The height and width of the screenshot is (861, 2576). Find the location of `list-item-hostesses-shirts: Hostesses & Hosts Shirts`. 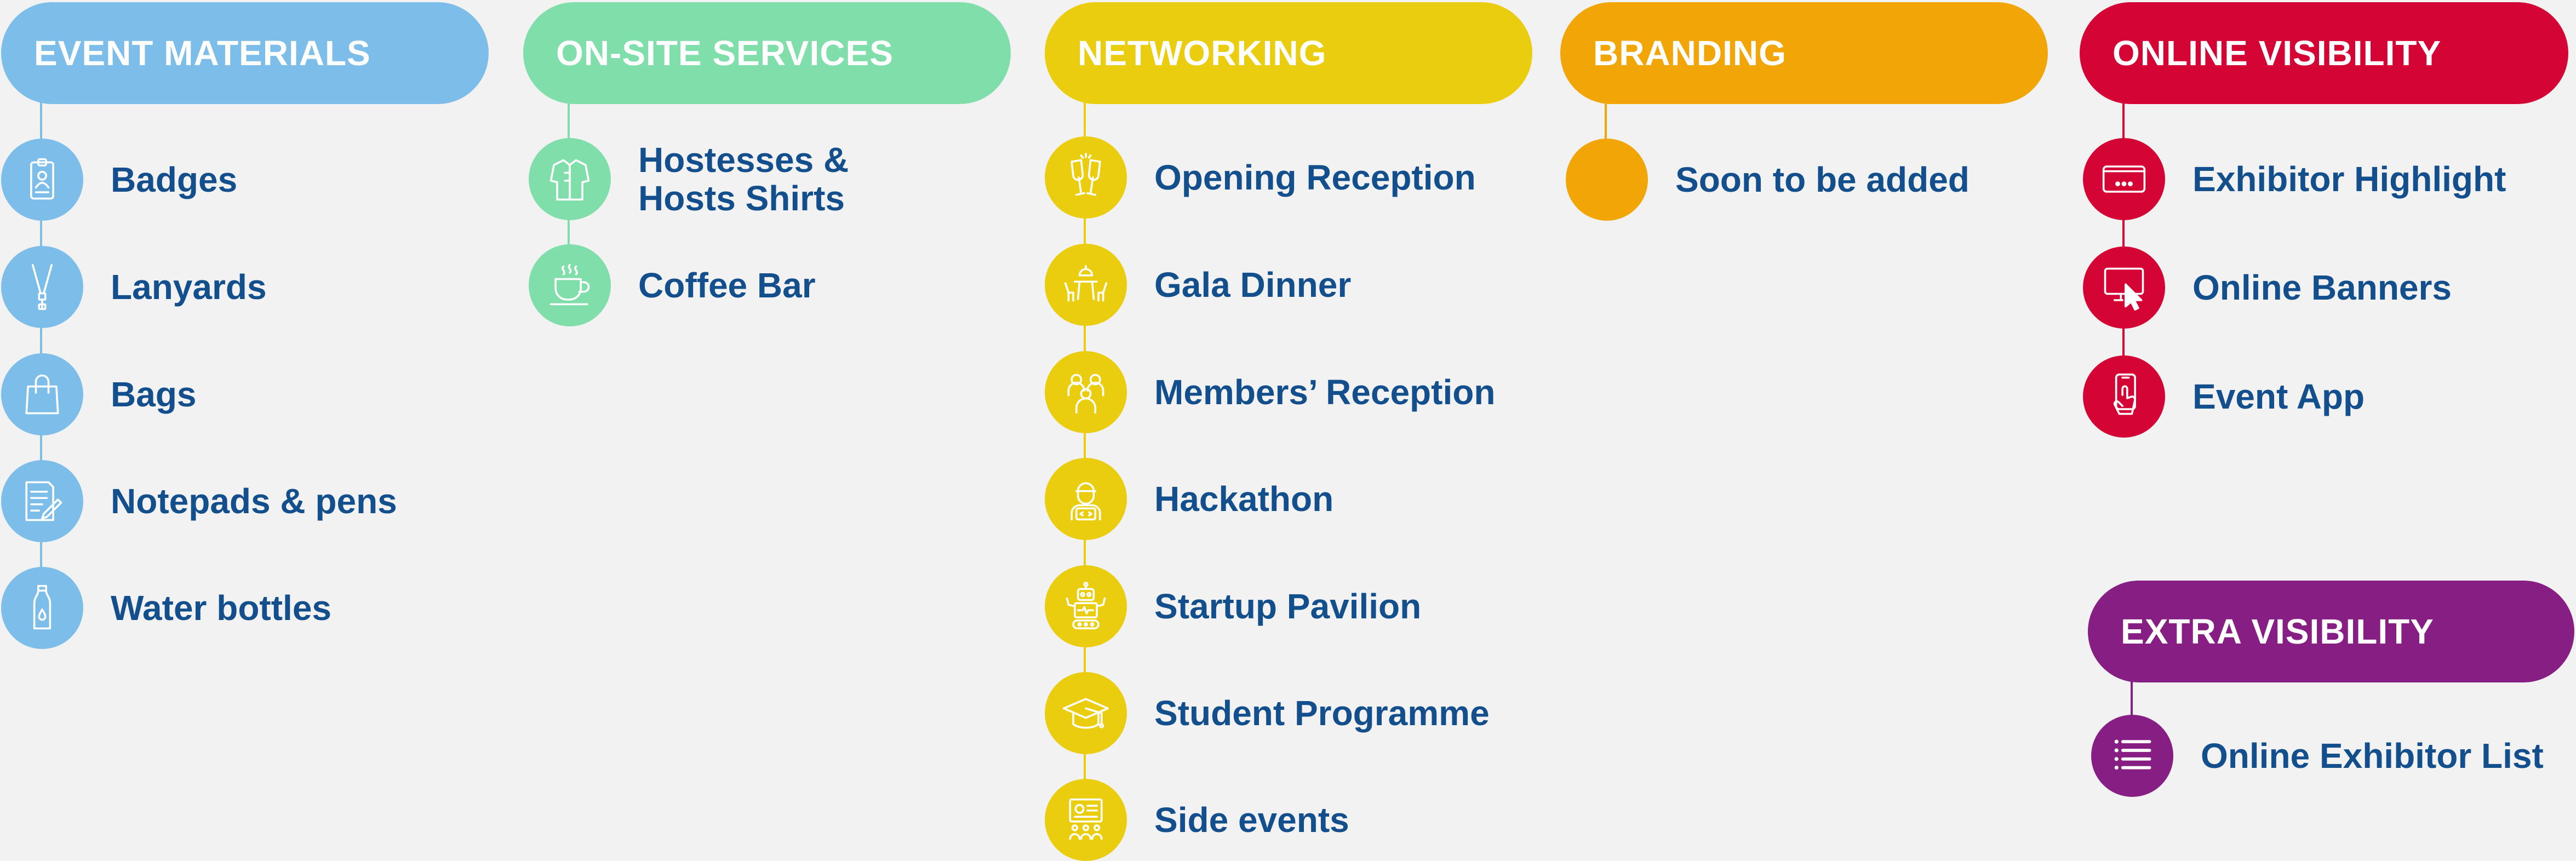

list-item-hostesses-shirts: Hostesses & Hosts Shirts is located at coordinates (689, 179).